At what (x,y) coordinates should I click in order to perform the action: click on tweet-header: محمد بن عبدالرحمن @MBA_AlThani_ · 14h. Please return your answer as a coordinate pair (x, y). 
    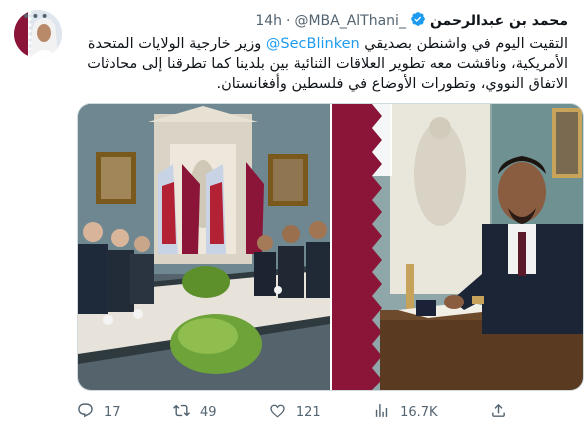
    Looking at the image, I should click on (411, 21).